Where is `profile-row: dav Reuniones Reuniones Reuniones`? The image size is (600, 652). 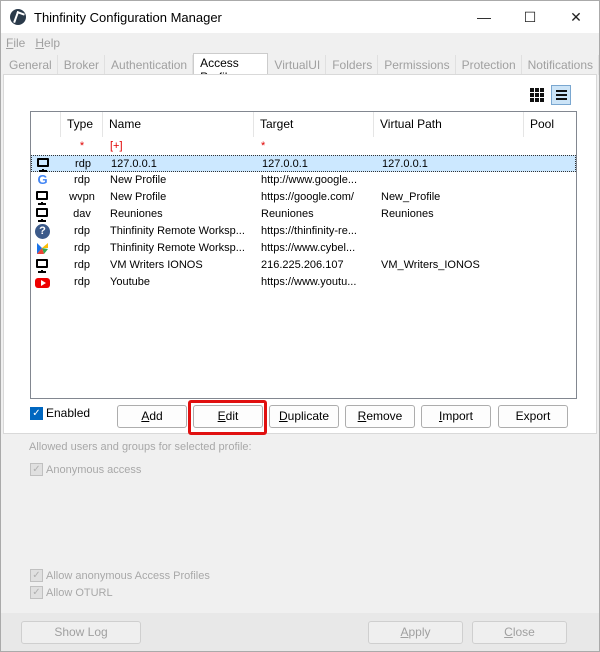 profile-row: dav Reuniones Reuniones Reuniones is located at coordinates (303, 214).